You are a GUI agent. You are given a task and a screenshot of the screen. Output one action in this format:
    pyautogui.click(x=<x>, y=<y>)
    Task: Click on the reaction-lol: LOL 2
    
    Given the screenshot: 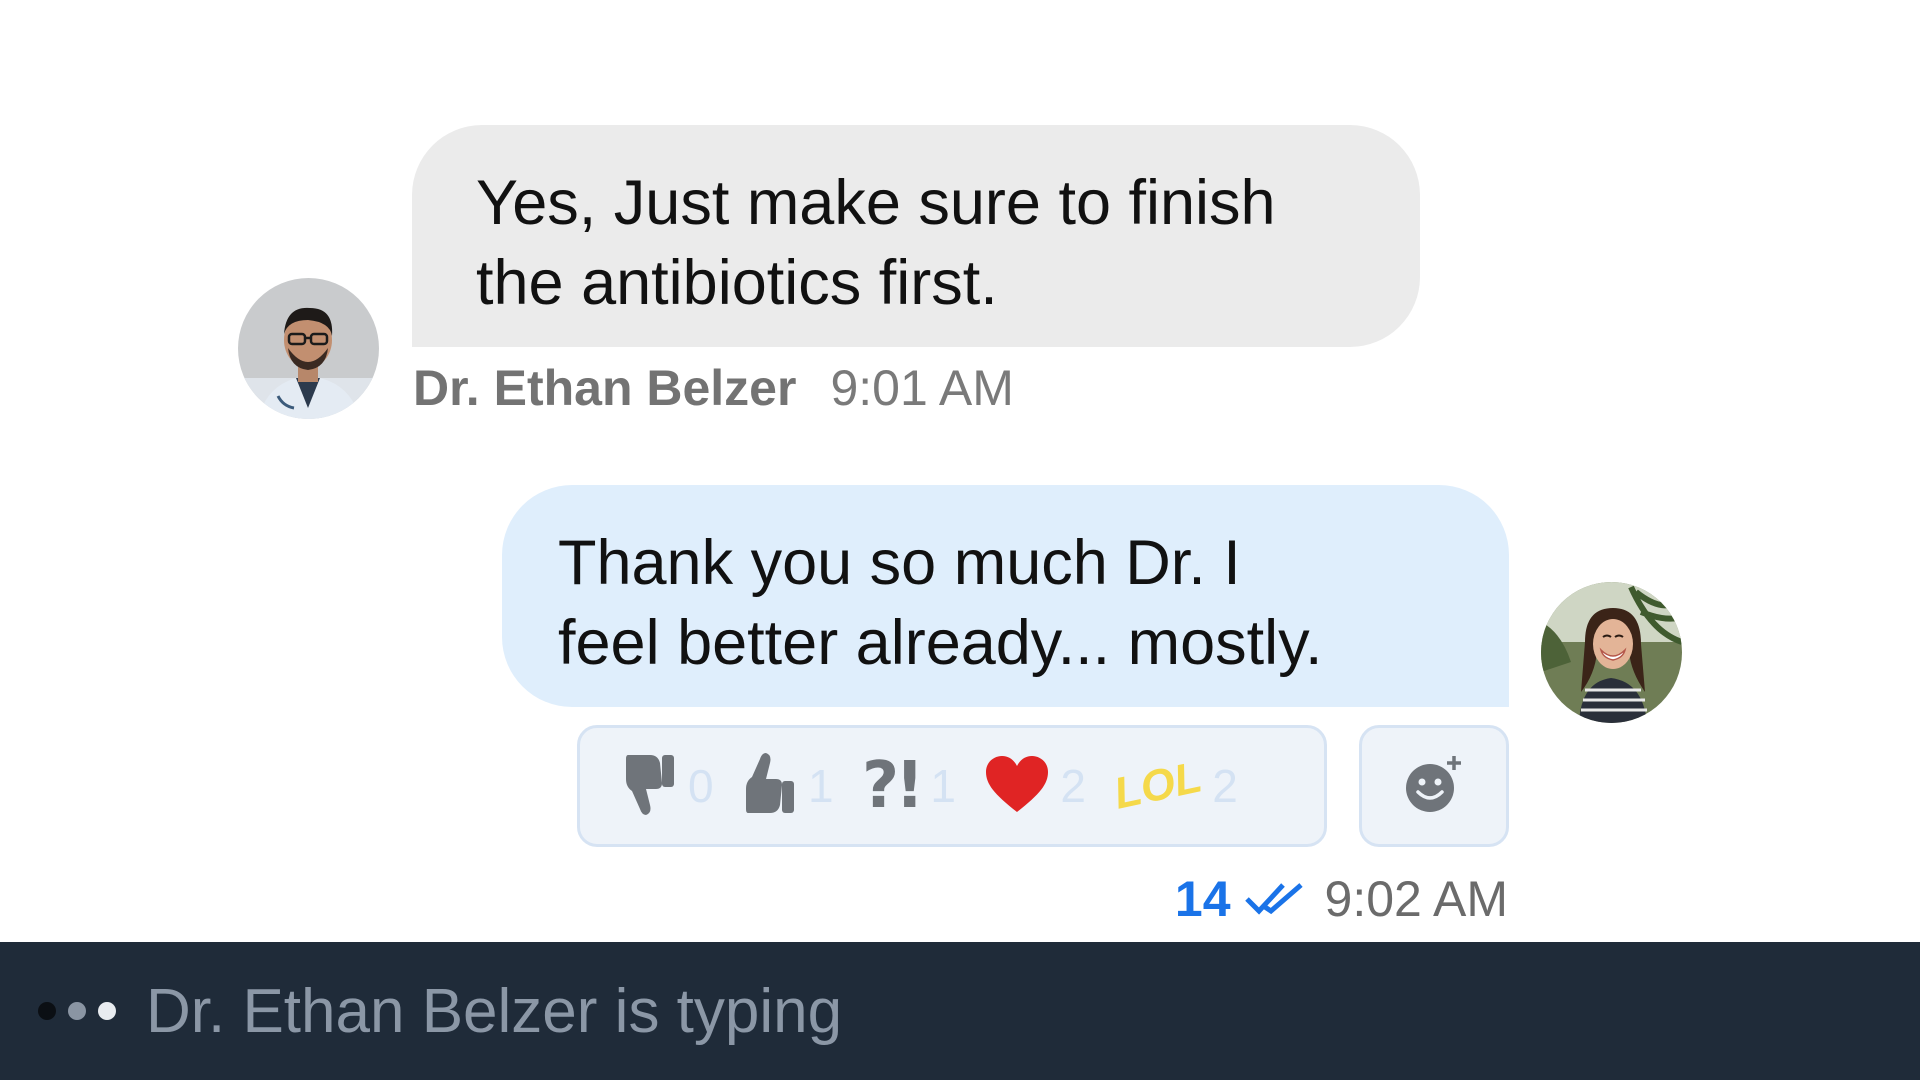 What is the action you would take?
    pyautogui.click(x=1175, y=786)
    